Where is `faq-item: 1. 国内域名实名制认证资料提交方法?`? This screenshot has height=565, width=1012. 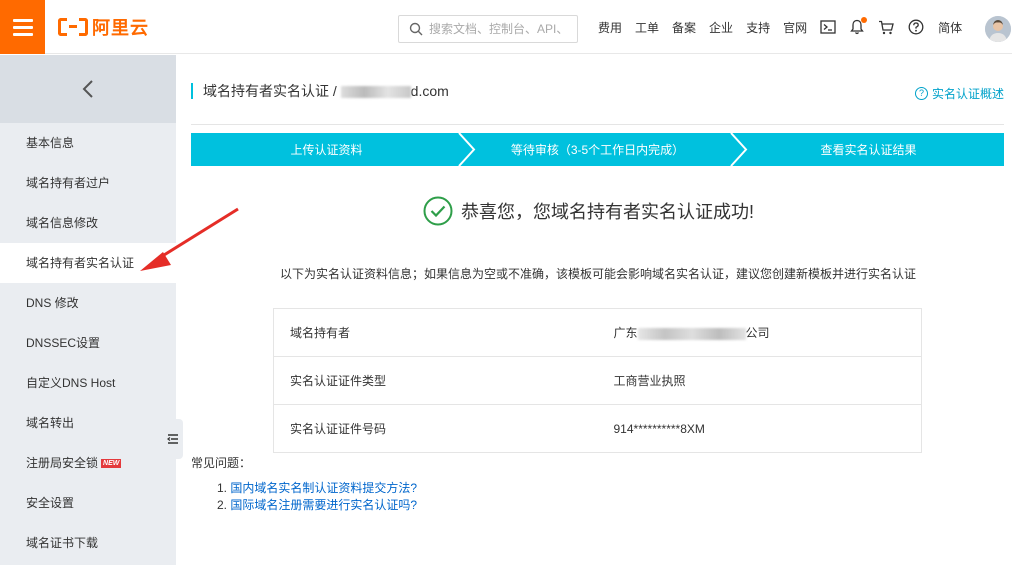 faq-item: 1. 国内域名实名制认证资料提交方法? is located at coordinates (317, 488).